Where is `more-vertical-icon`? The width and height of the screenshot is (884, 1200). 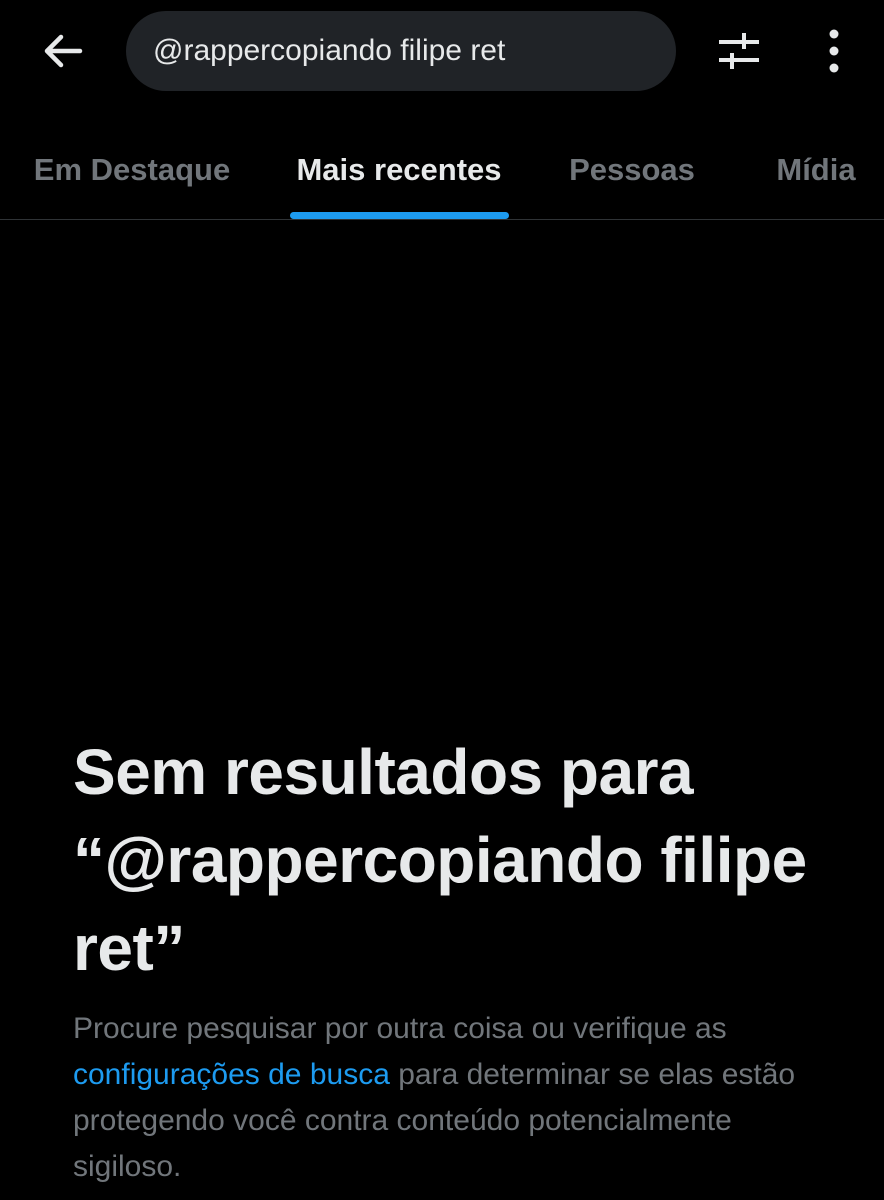
more-vertical-icon is located at coordinates (834, 51).